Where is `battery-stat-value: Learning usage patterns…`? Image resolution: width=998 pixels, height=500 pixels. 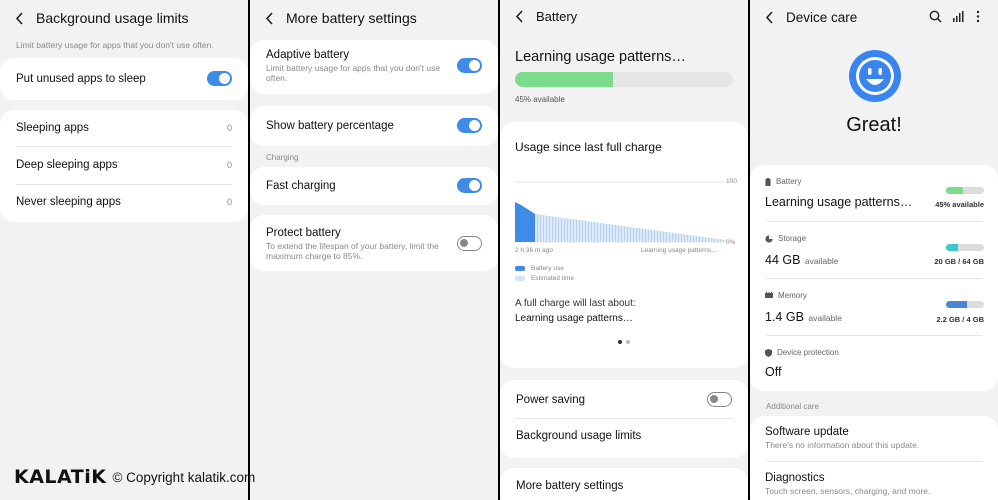
battery-stat-value: Learning usage patterns… is located at coordinates (838, 202).